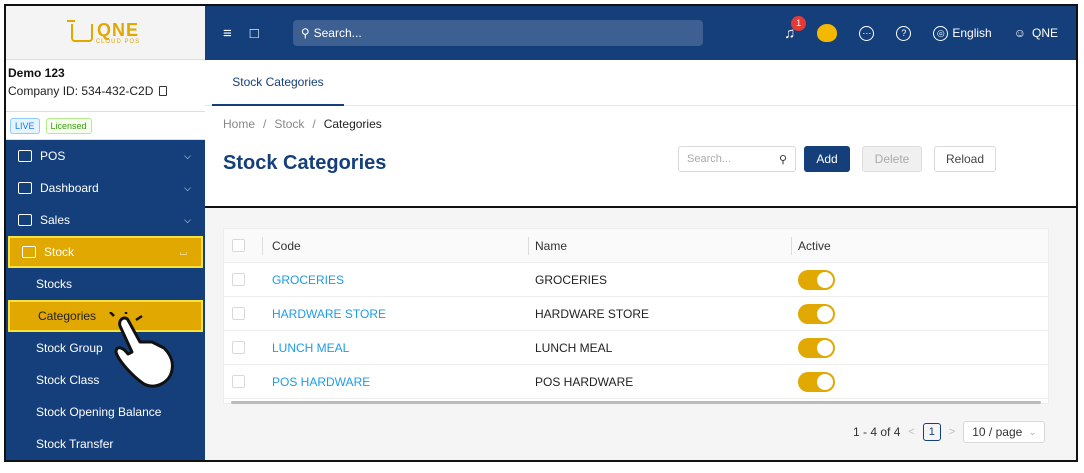 The height and width of the screenshot is (473, 1084). I want to click on language-label: English, so click(972, 33).